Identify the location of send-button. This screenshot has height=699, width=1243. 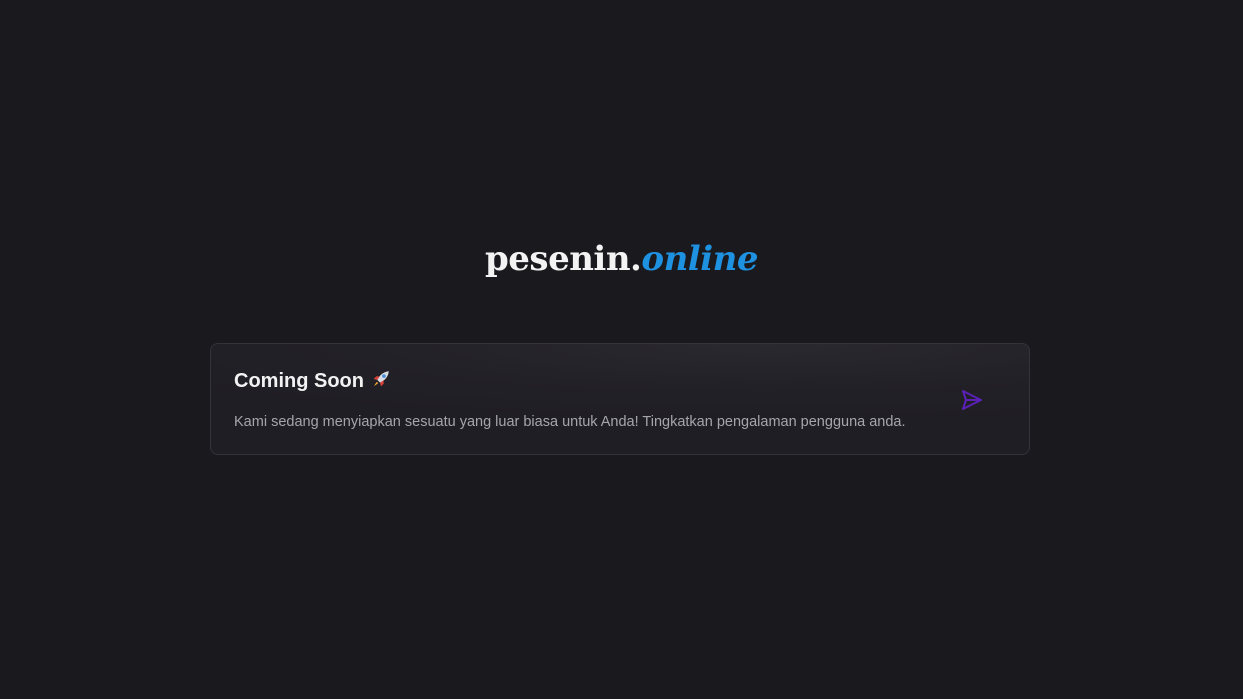
(972, 400).